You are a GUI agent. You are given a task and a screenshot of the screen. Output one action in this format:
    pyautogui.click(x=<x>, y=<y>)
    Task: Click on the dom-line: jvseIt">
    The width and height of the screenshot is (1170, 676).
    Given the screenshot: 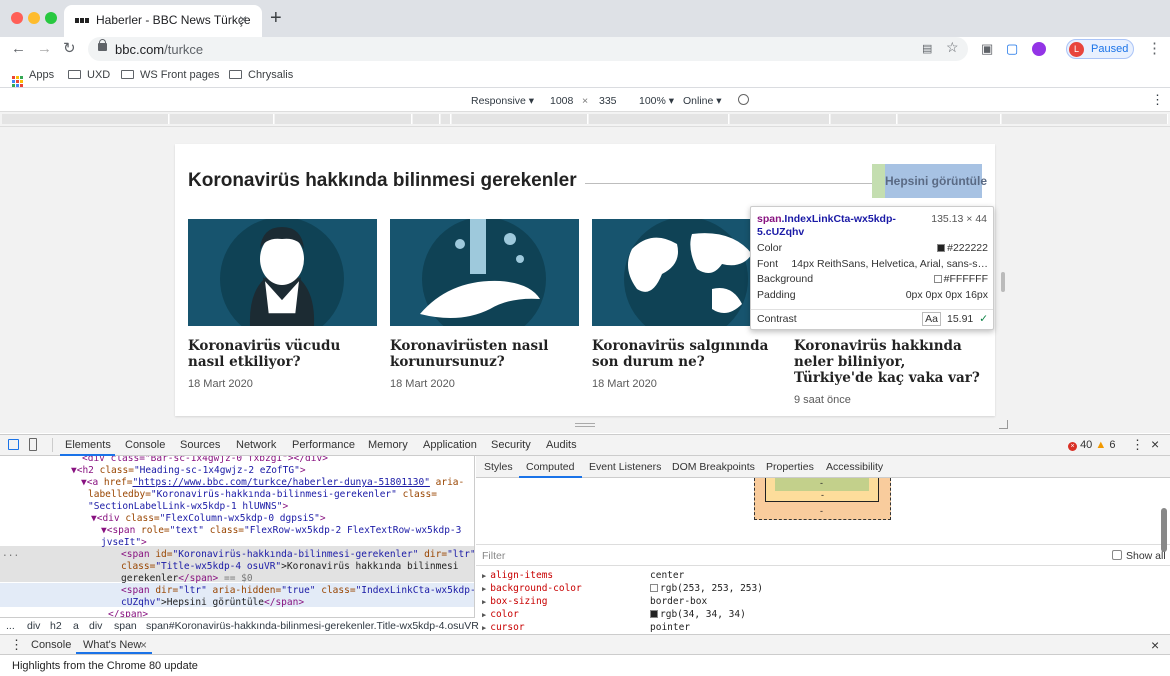 What is the action you would take?
    pyautogui.click(x=124, y=543)
    